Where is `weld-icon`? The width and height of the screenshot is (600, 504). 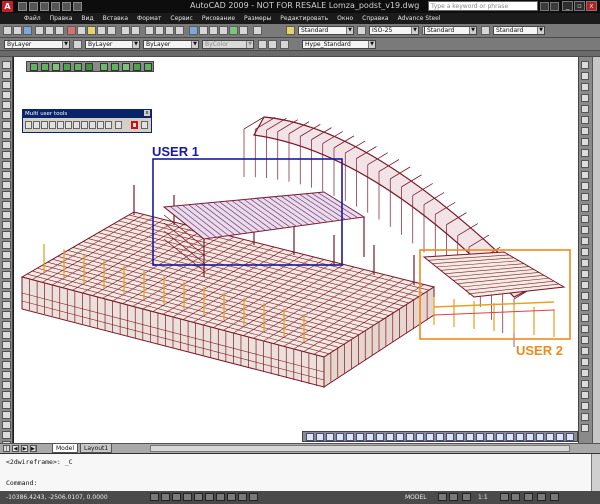
weld-icon is located at coordinates (78, 67).